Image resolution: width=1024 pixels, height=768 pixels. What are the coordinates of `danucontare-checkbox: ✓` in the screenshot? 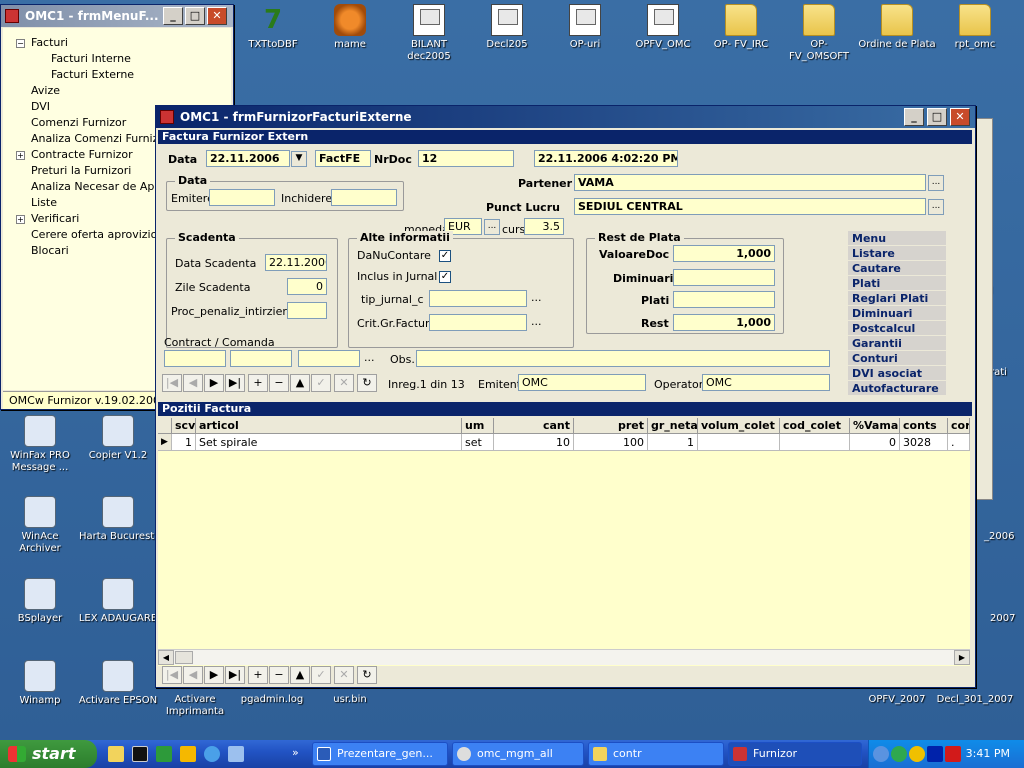 It's located at (445, 256).